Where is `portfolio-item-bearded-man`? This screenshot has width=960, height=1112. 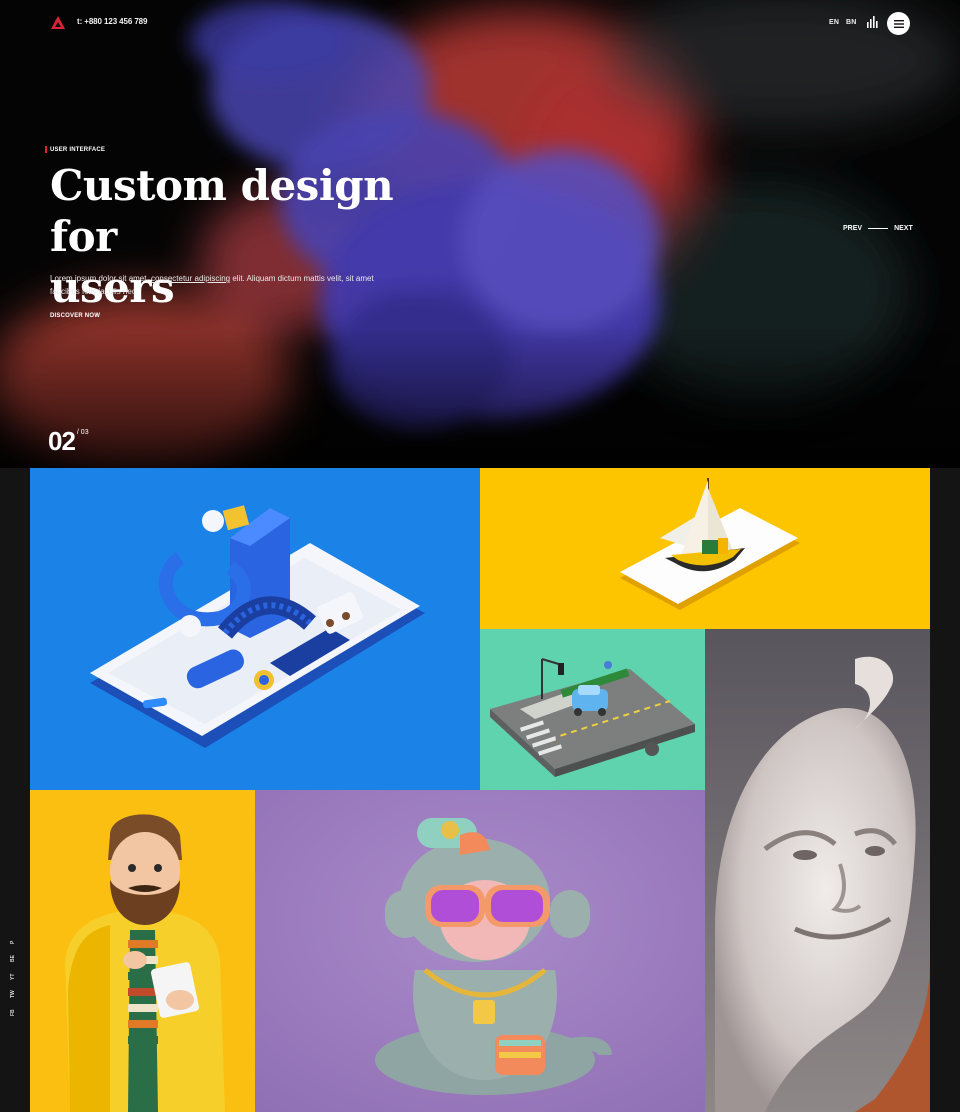 portfolio-item-bearded-man is located at coordinates (142, 951).